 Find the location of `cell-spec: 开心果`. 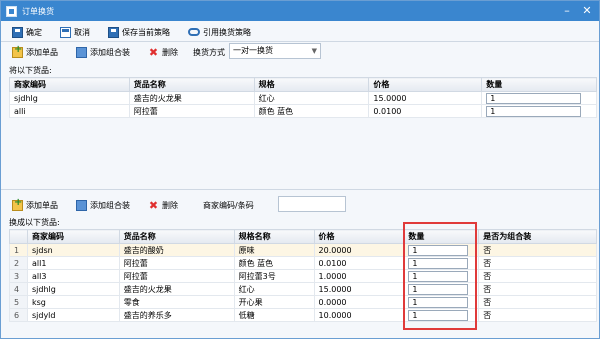

cell-spec: 开心果 is located at coordinates (274, 302).